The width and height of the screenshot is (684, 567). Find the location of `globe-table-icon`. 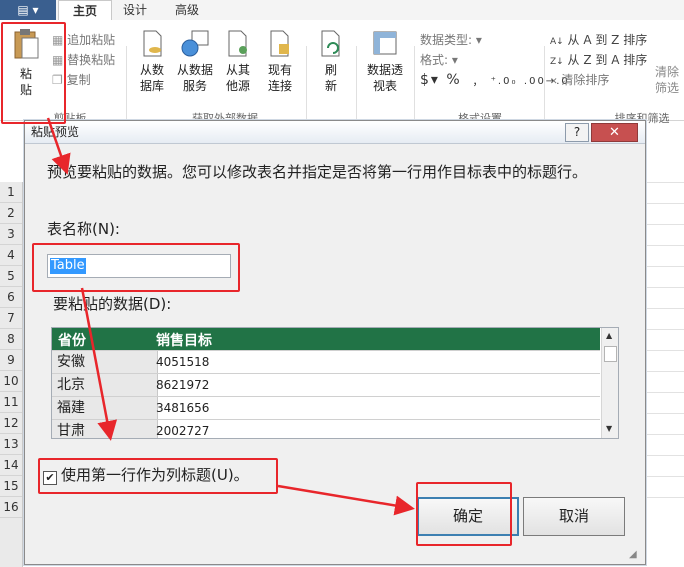

globe-table-icon is located at coordinates (195, 43).